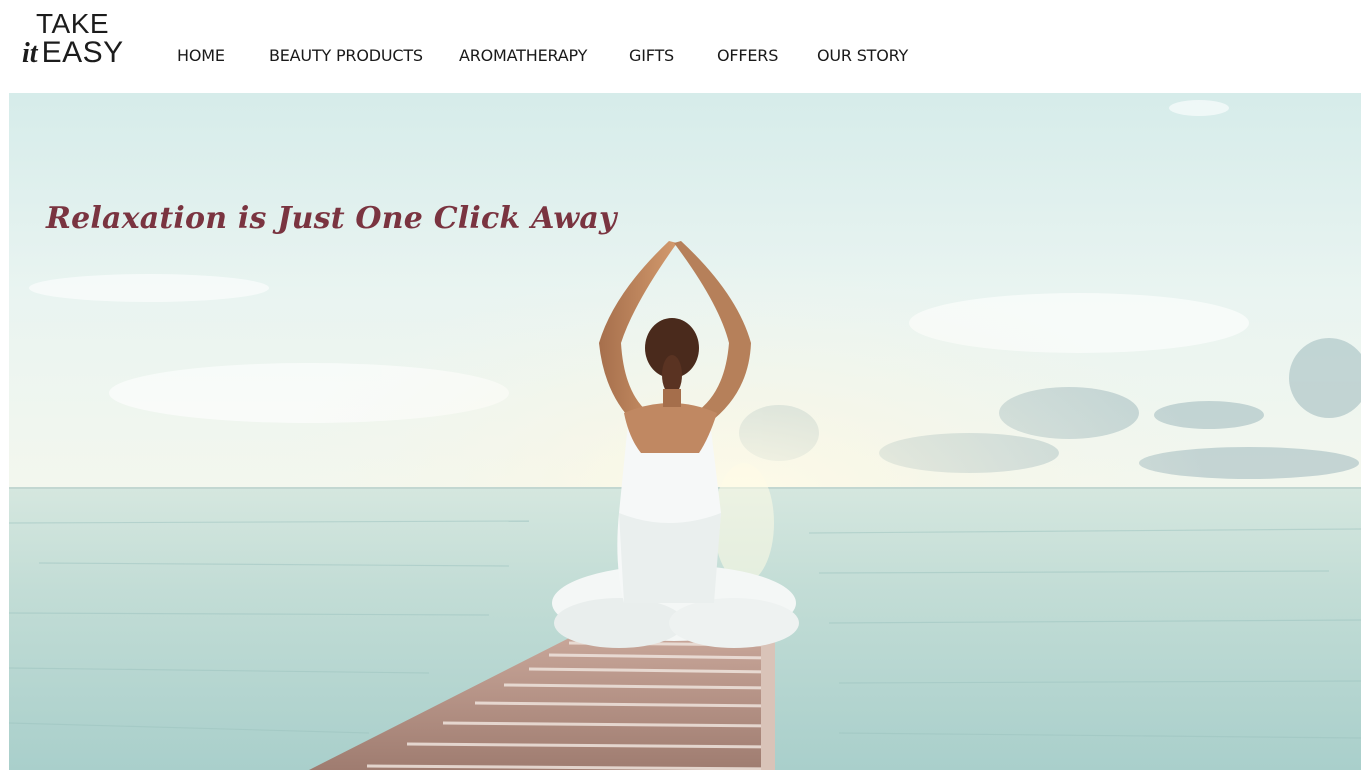  Describe the element at coordinates (747, 55) in the screenshot. I see `nav-offers: OFFERS` at that location.